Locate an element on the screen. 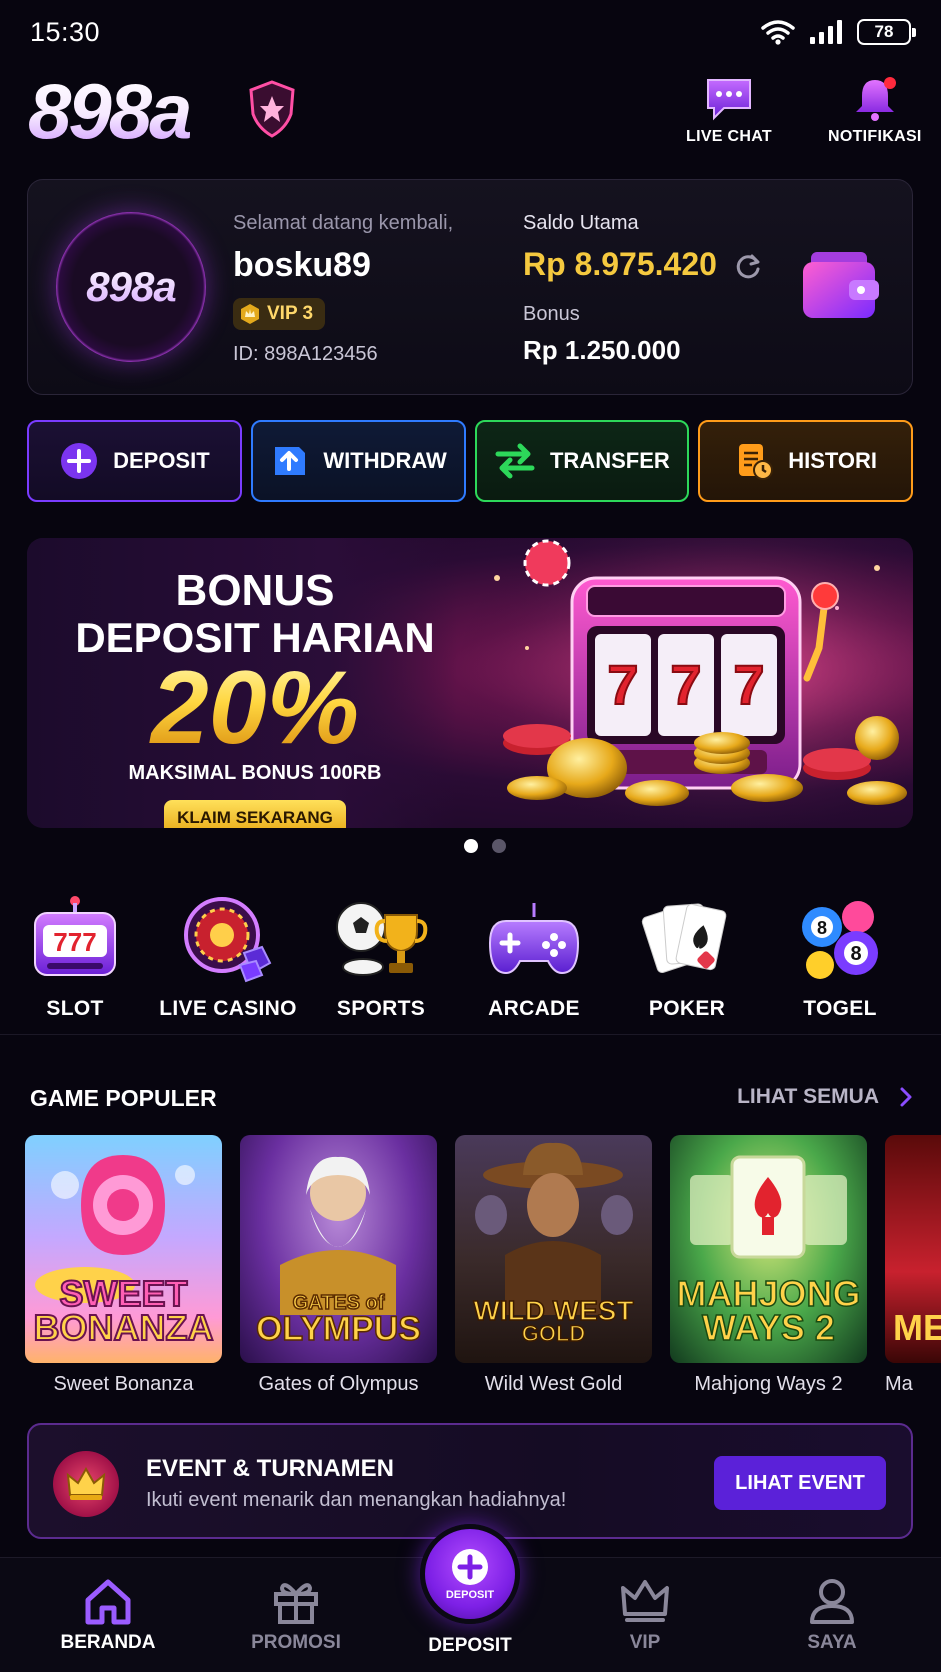 The image size is (941, 1672). transfer-button: TRANSFER is located at coordinates (582, 461).